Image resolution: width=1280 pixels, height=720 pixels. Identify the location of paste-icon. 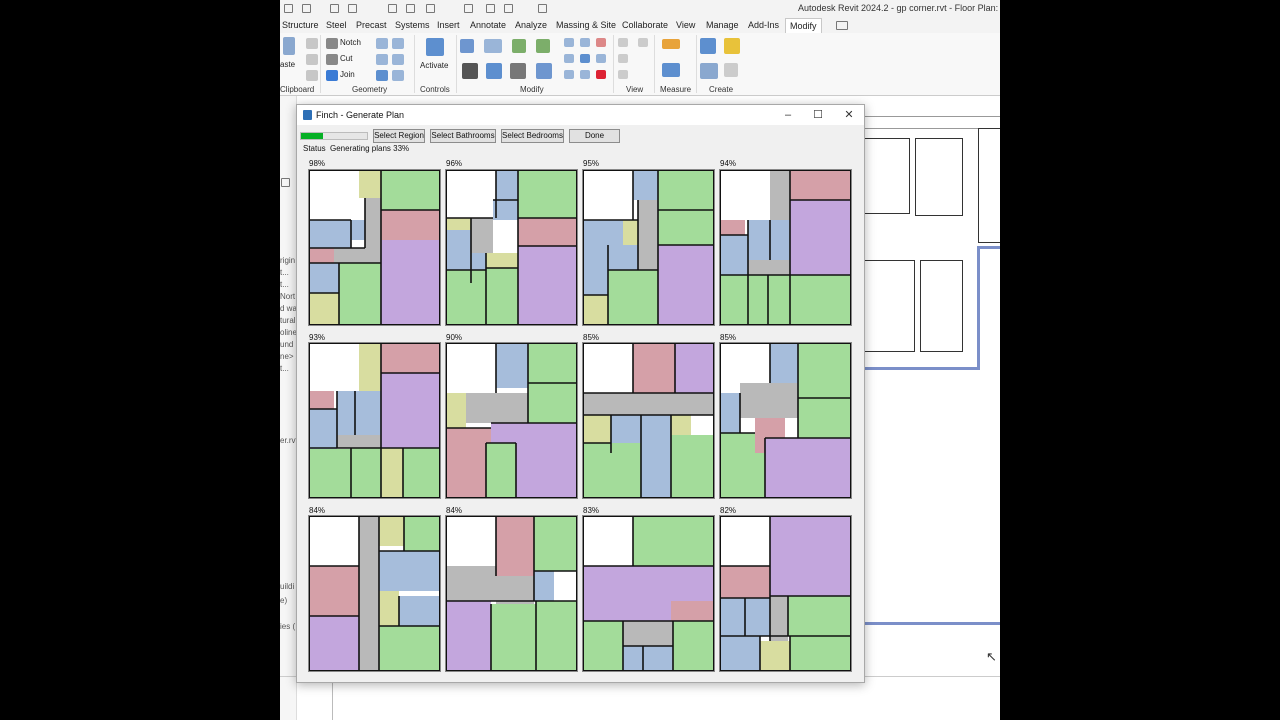
(289, 46).